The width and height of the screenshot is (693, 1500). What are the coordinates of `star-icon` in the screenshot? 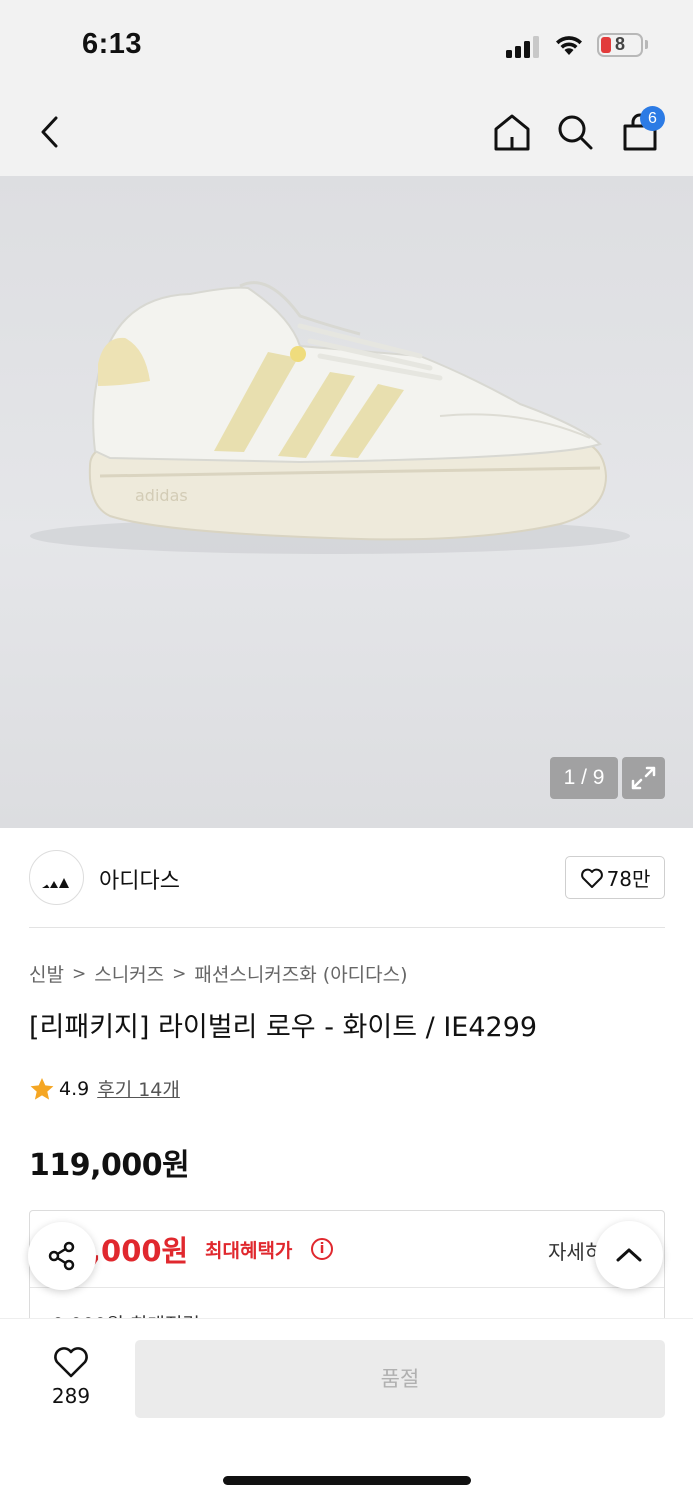 It's located at (42, 1088).